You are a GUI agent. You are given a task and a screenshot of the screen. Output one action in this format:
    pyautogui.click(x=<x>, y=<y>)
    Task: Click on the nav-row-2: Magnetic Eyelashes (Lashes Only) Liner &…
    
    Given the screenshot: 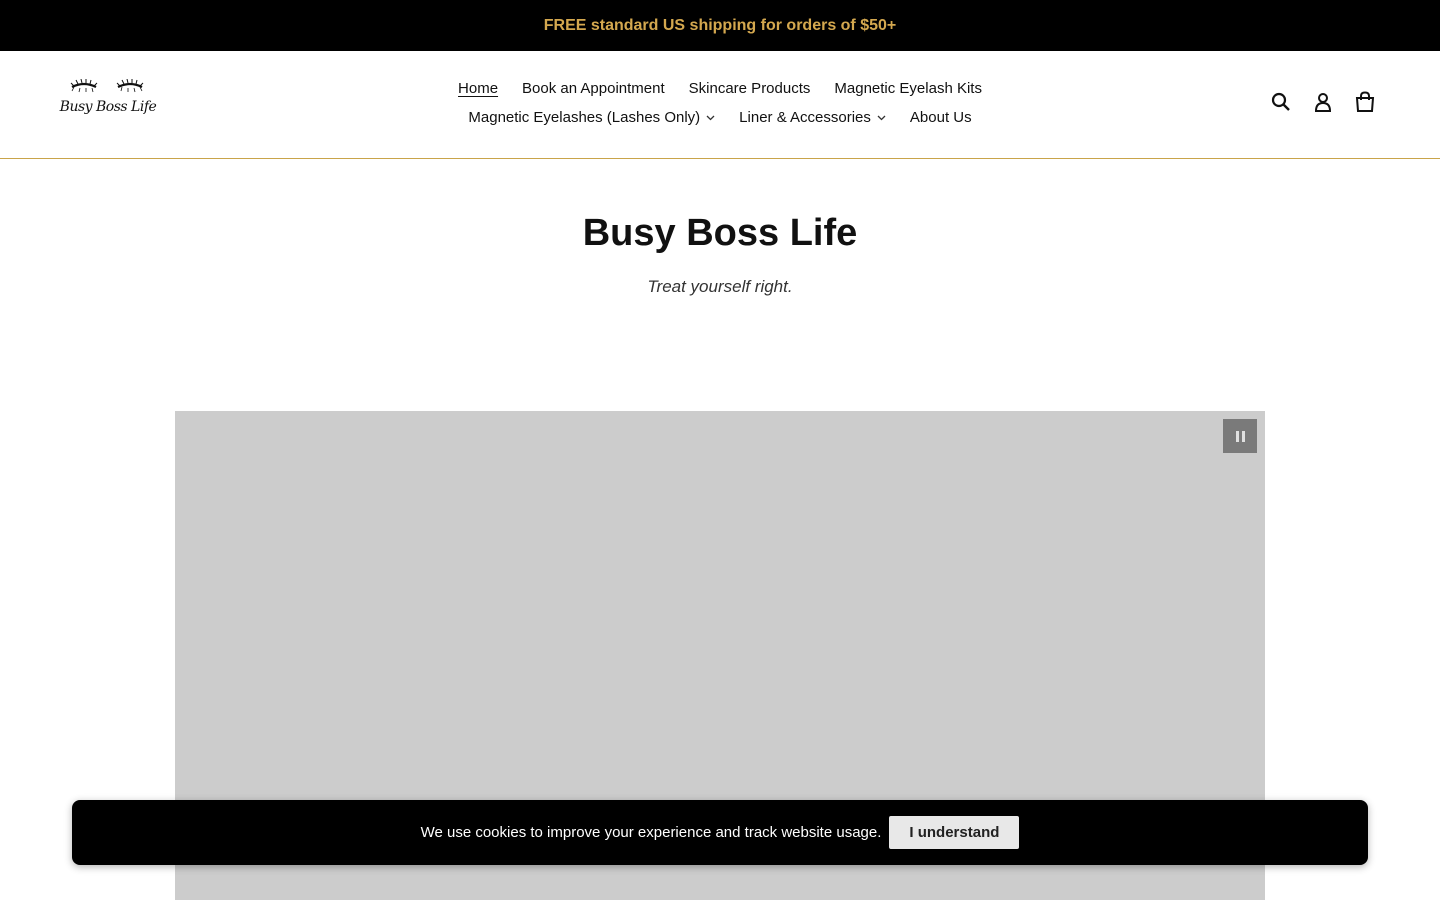 What is the action you would take?
    pyautogui.click(x=720, y=117)
    